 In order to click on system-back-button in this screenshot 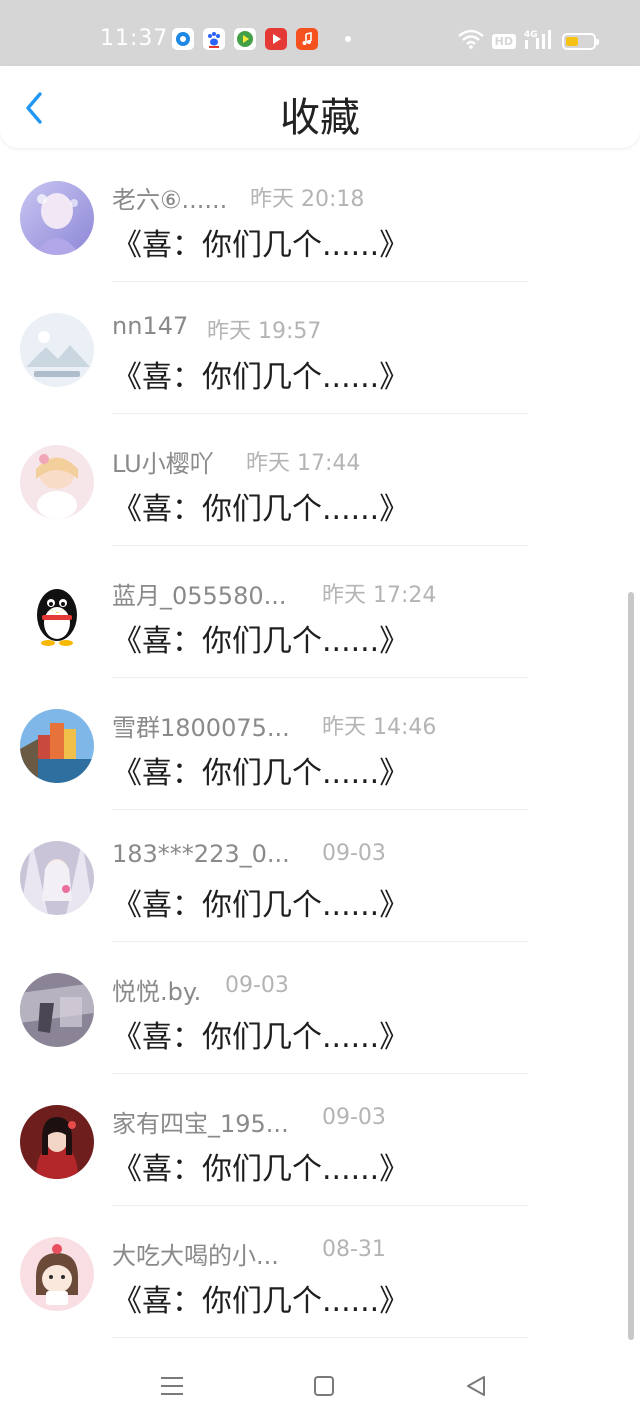, I will do `click(476, 1386)`.